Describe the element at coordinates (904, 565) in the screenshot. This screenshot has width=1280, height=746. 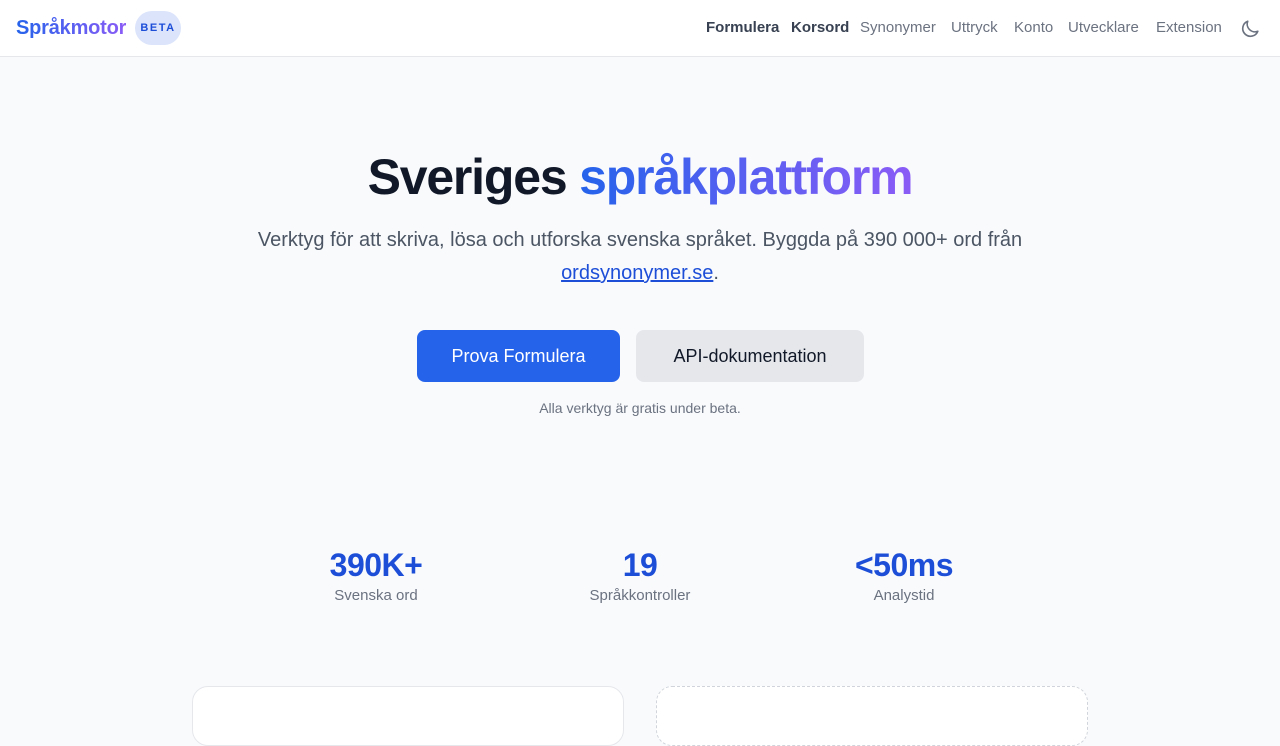
I see `stat-value: <50ms` at that location.